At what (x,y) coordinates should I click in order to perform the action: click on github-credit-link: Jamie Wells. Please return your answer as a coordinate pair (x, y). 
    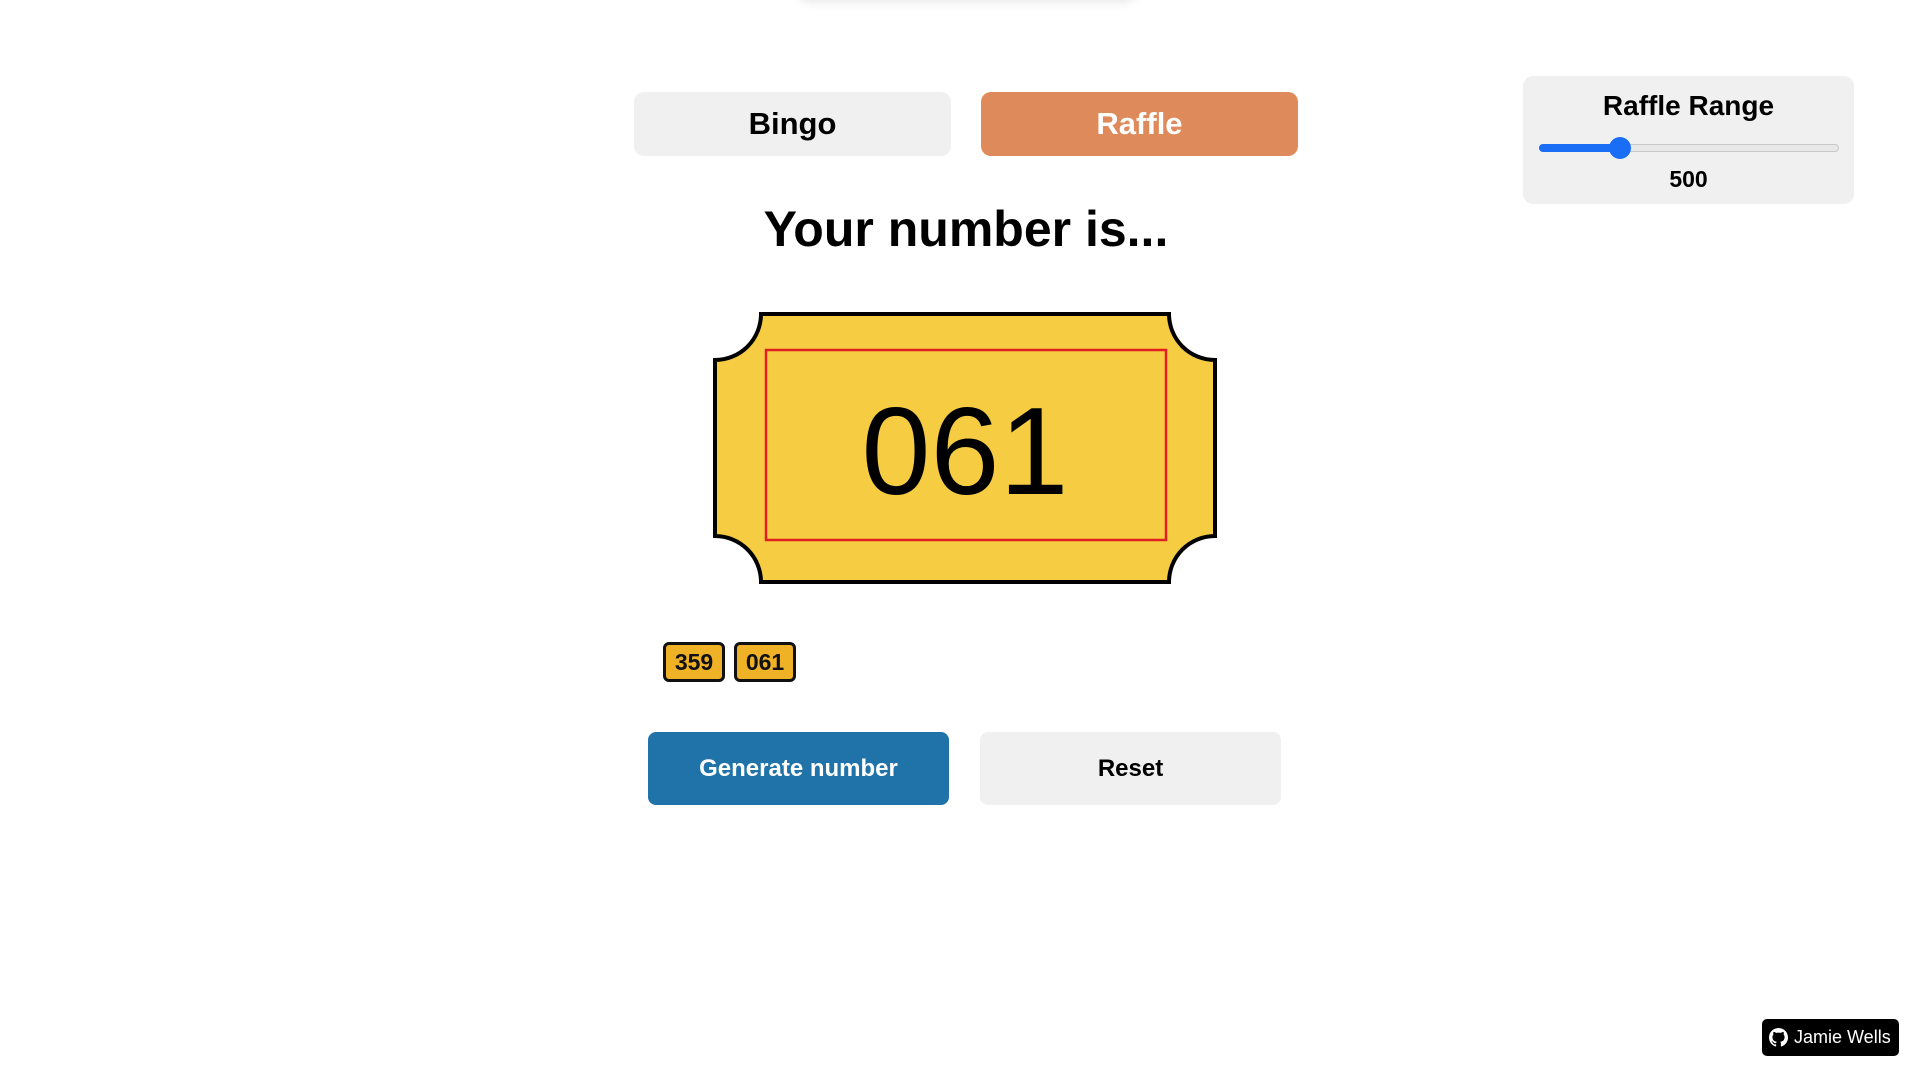
    Looking at the image, I should click on (1830, 1037).